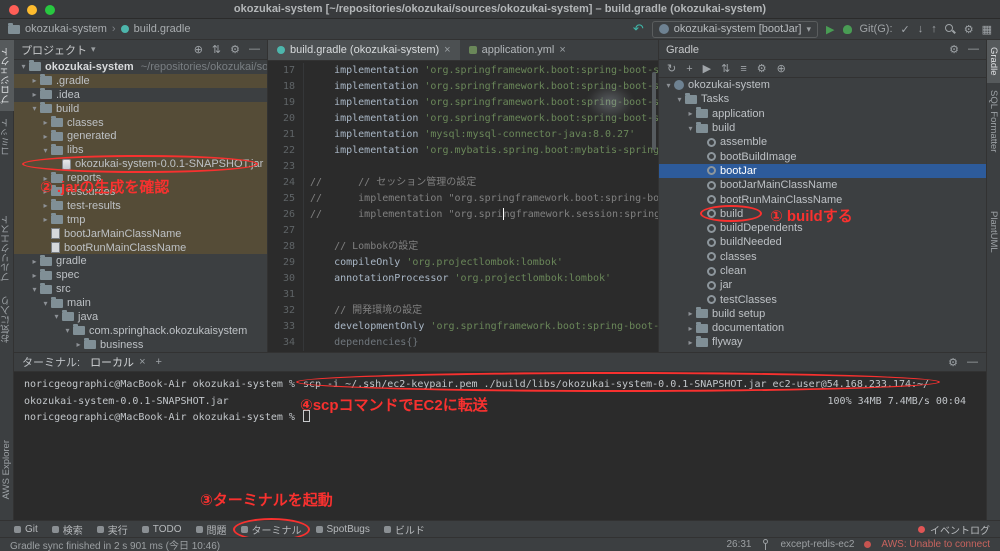 The image size is (1000, 551). What do you see at coordinates (117, 362) in the screenshot?
I see `terminal-tab-local: ローカル ×` at bounding box center [117, 362].